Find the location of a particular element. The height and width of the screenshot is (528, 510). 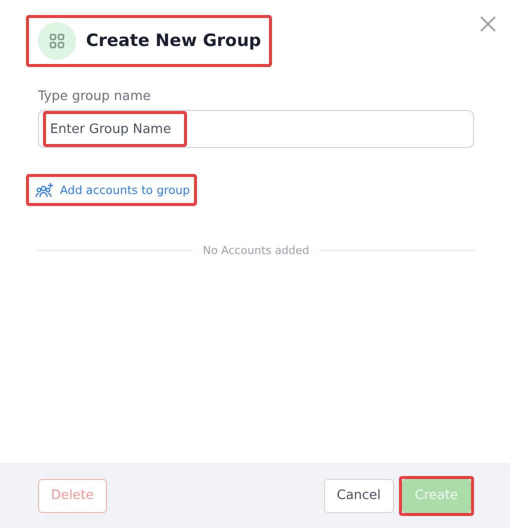

field-label: Type group name is located at coordinates (95, 96).